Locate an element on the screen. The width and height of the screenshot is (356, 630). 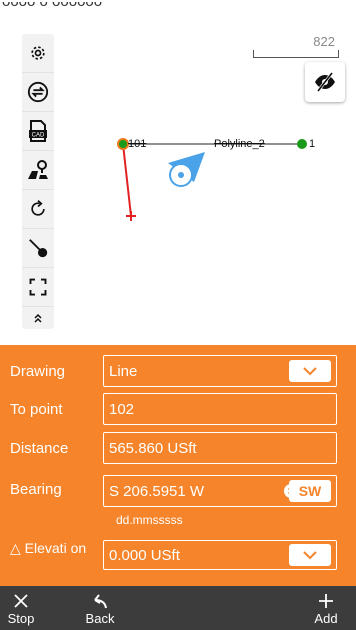
expand-toolbar-button is located at coordinates (38, 318).